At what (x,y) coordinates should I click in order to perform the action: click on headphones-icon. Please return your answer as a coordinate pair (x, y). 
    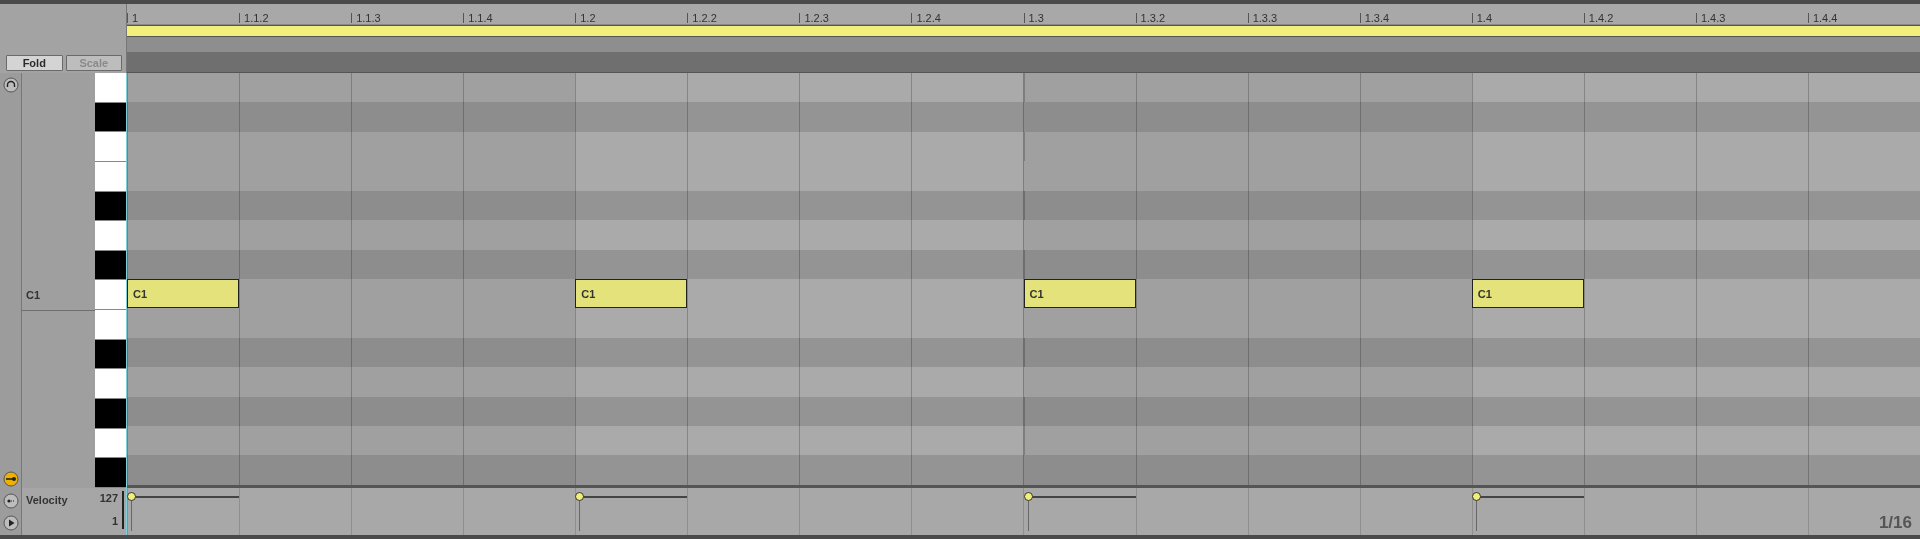
    Looking at the image, I should click on (10, 85).